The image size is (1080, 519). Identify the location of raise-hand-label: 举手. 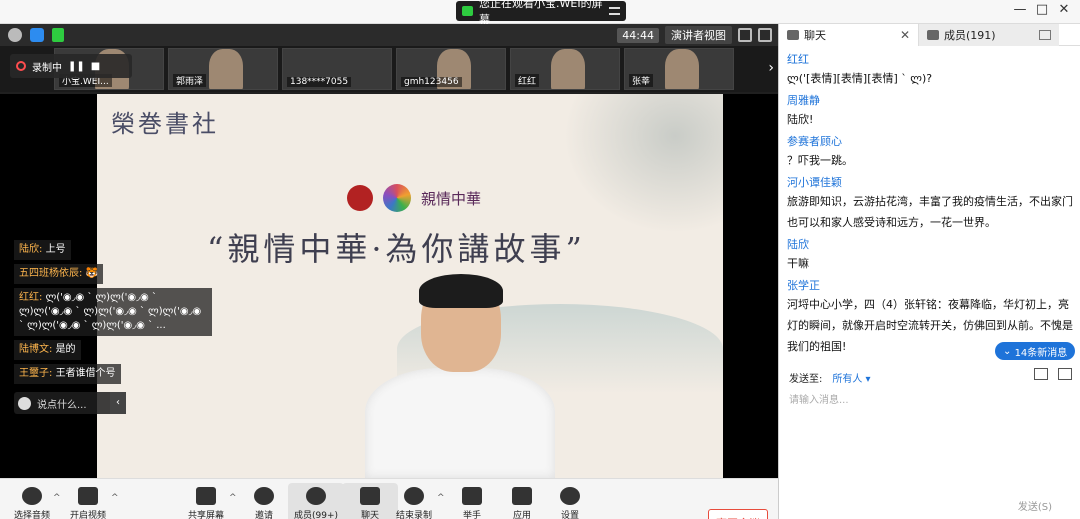
(471, 515).